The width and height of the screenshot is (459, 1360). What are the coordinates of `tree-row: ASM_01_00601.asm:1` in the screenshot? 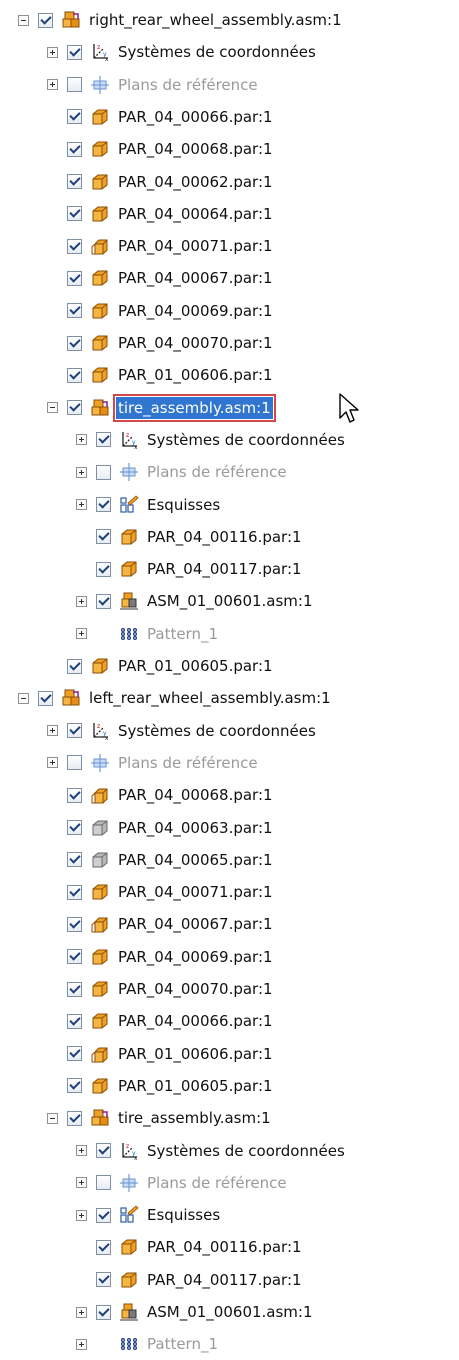 It's located at (195, 601).